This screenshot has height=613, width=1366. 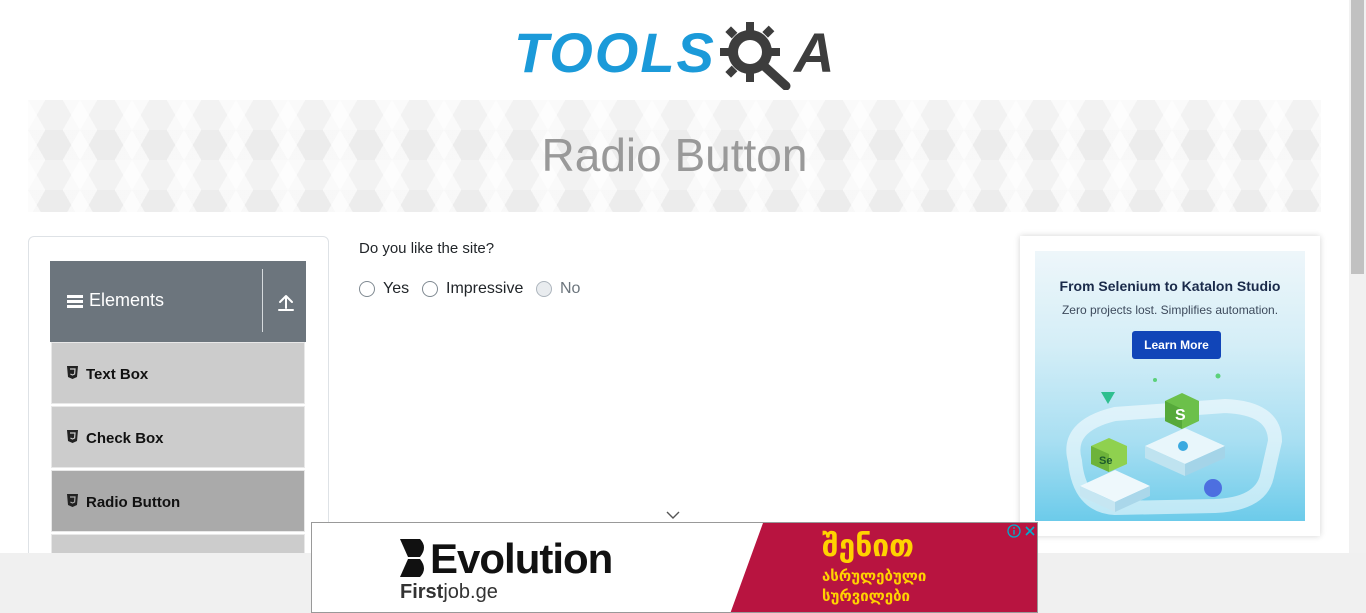 What do you see at coordinates (427, 248) in the screenshot?
I see `question-label: Do you like the site?` at bounding box center [427, 248].